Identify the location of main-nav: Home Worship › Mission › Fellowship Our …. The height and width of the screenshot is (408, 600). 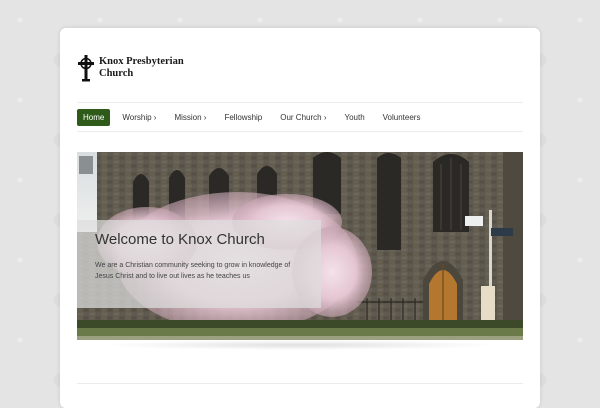
(300, 117).